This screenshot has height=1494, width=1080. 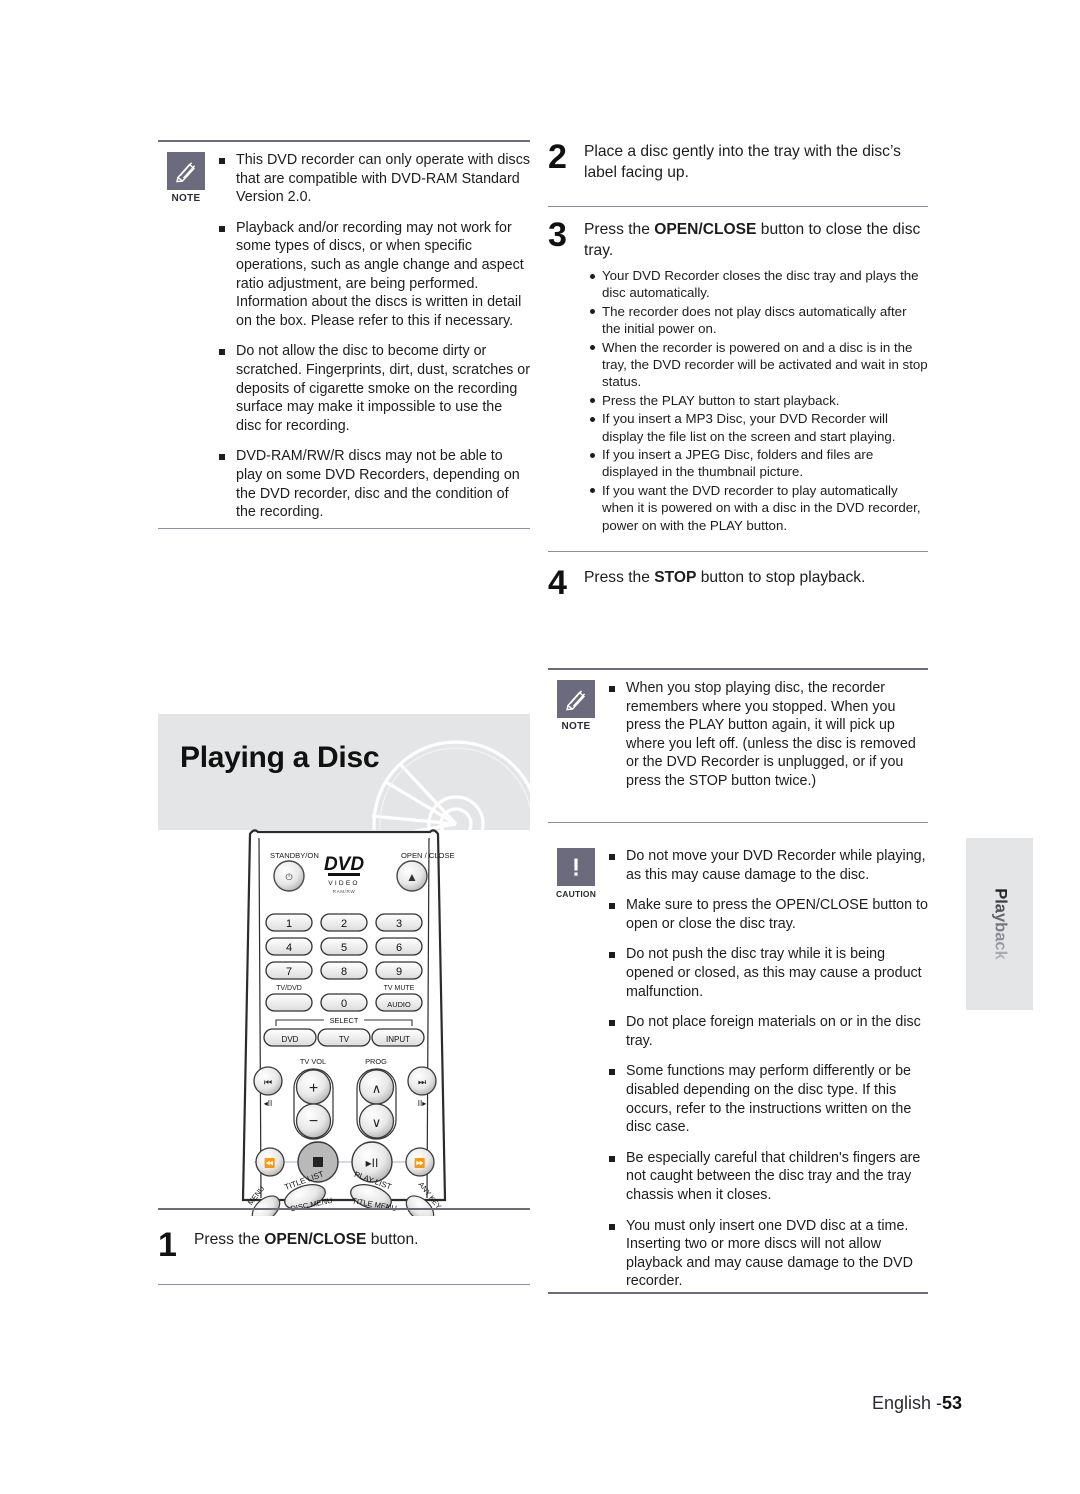 I want to click on step-1-block: 1 Press the OPEN/CLOSE button., so click(x=344, y=1236).